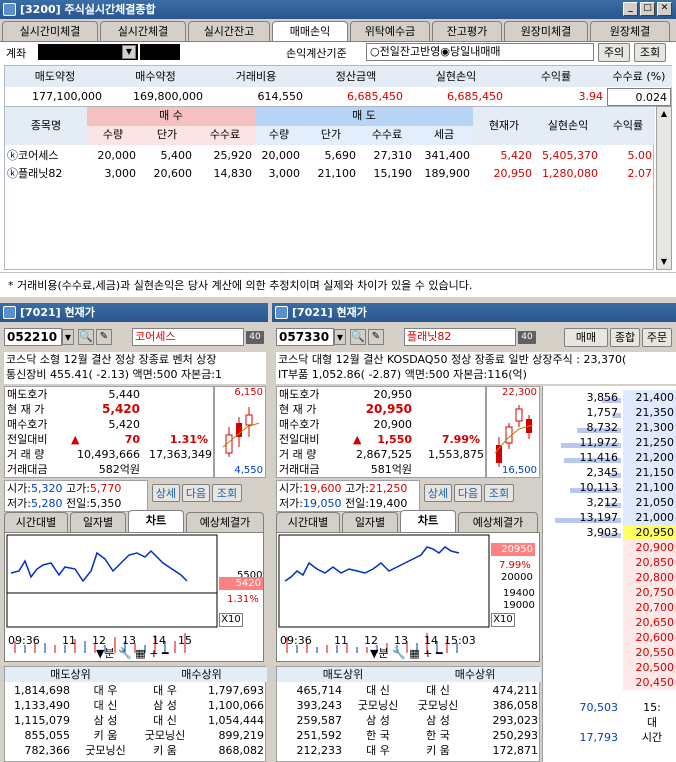 The image size is (676, 762). I want to click on bid-price: 20,700, so click(649, 607).